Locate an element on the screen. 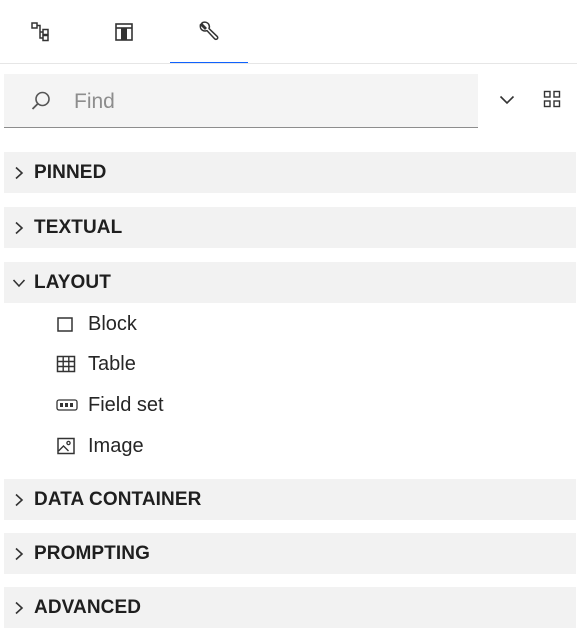 This screenshot has width=577, height=630. table-icon is located at coordinates (72, 364).